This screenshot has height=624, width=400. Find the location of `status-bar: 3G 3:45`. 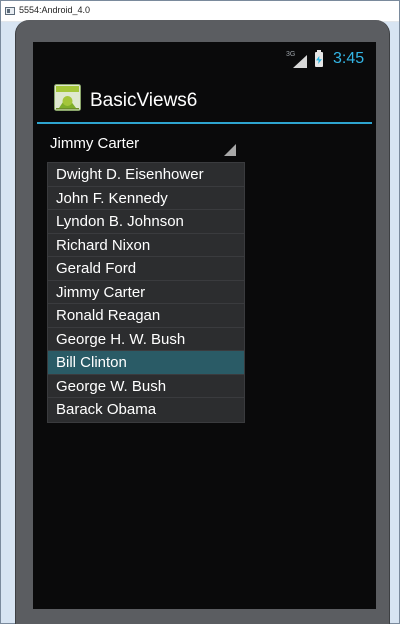

status-bar: 3G 3:45 is located at coordinates (204, 59).